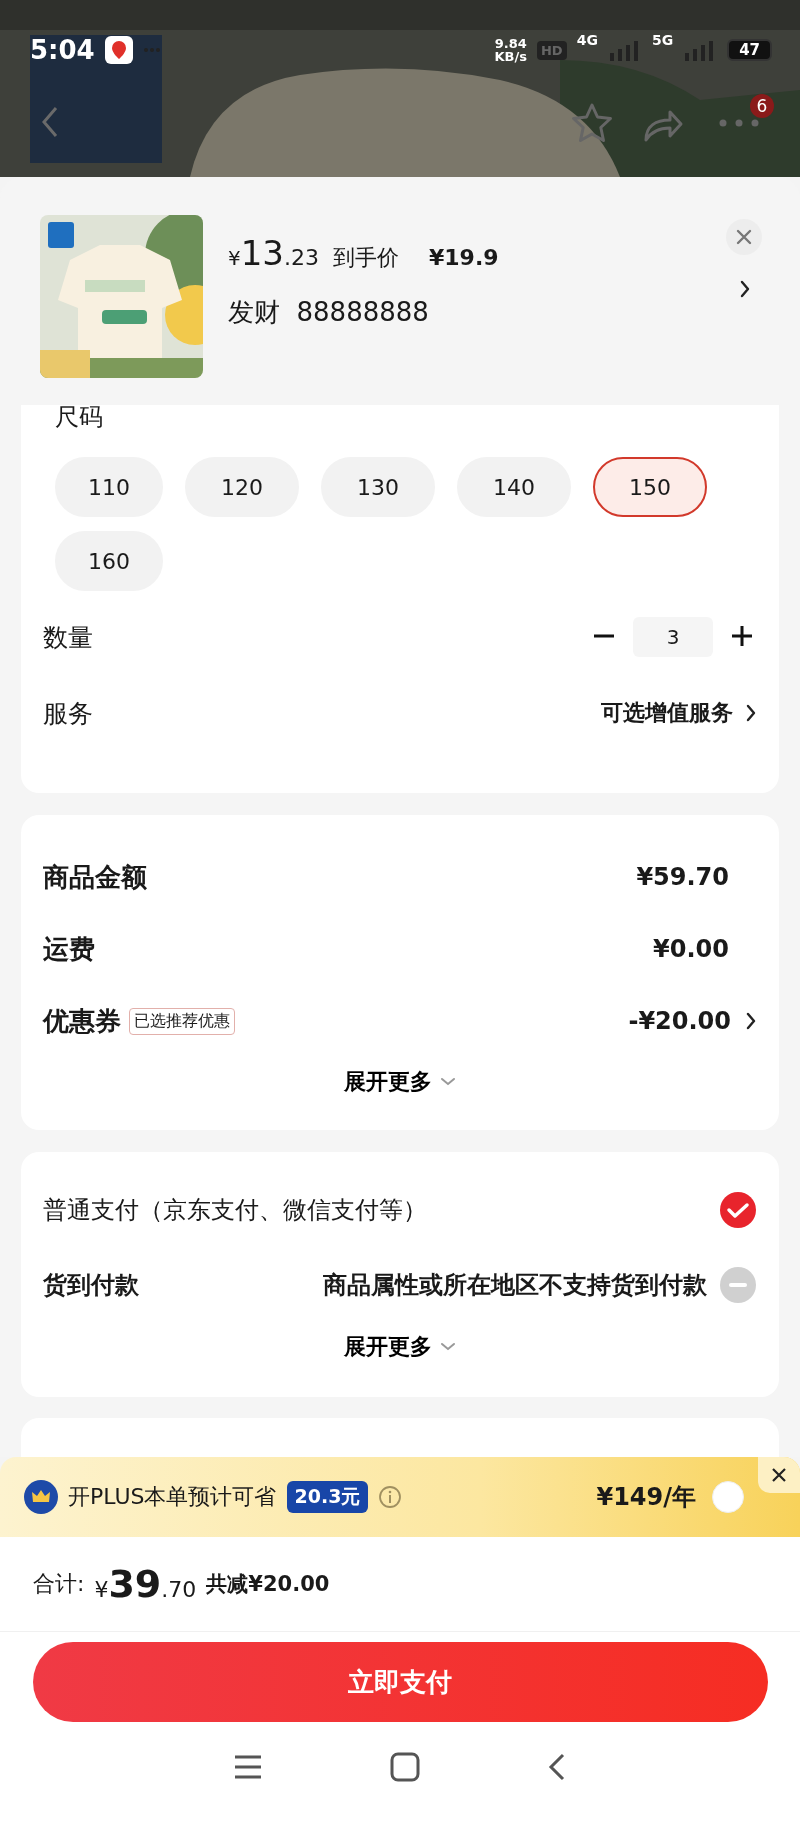  What do you see at coordinates (242, 487) in the screenshot?
I see `size-option: 120` at bounding box center [242, 487].